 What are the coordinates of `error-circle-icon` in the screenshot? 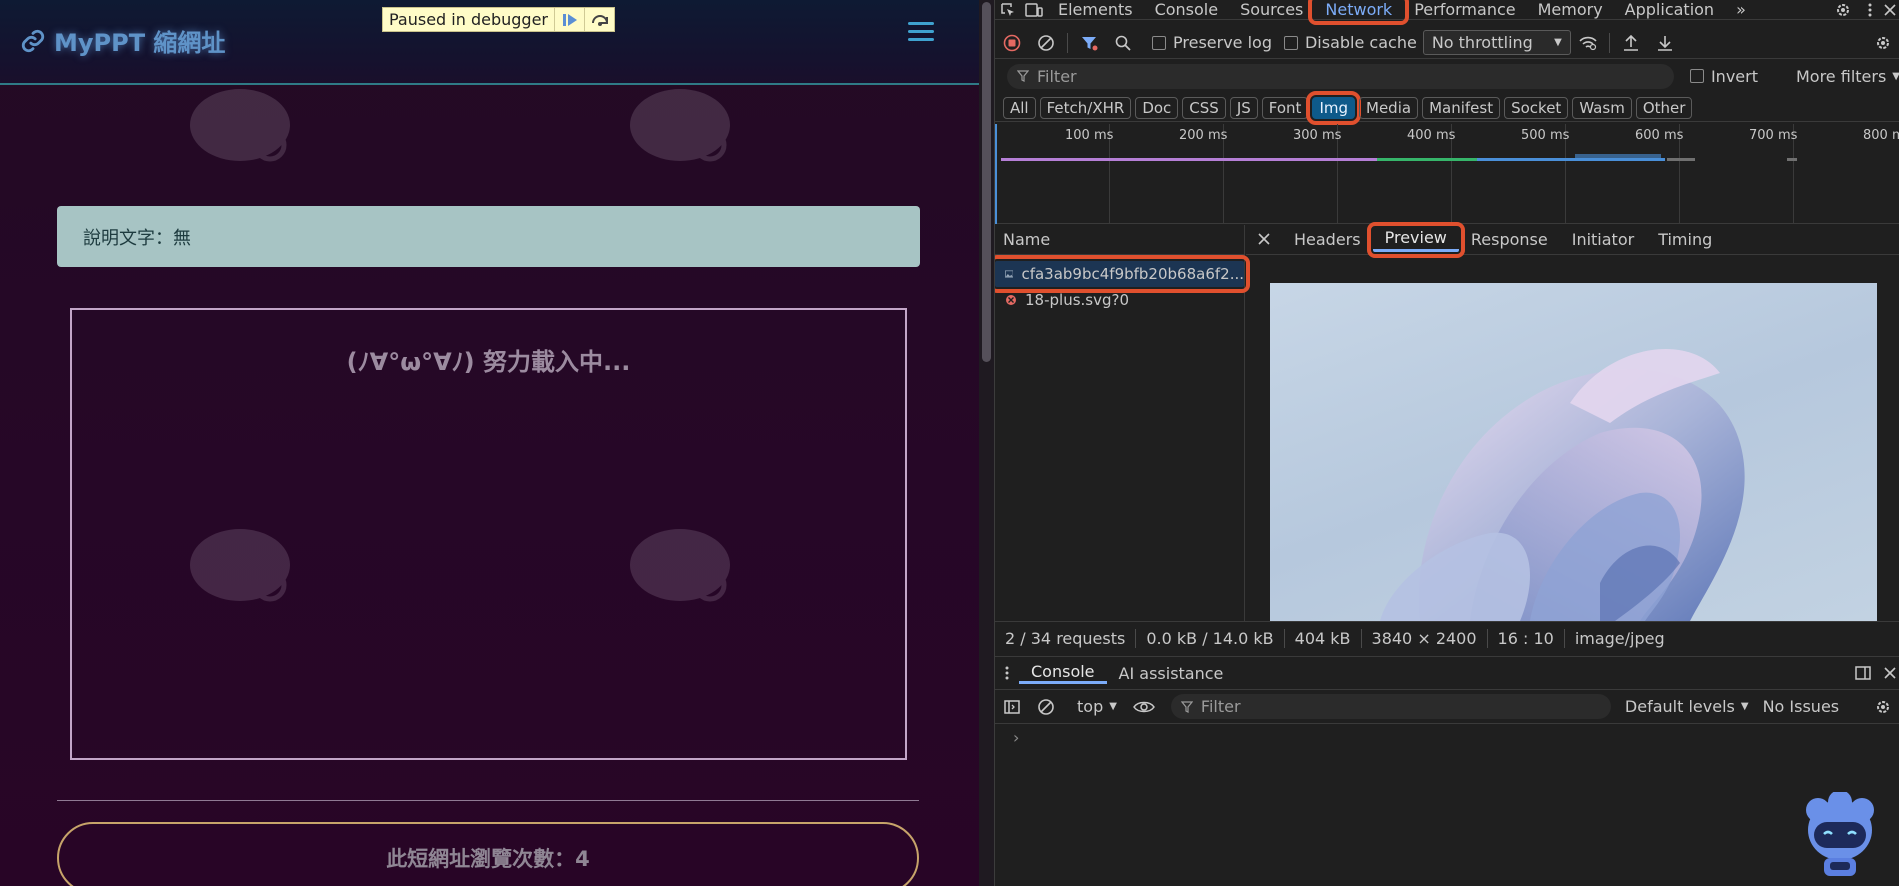 It's located at (1011, 300).